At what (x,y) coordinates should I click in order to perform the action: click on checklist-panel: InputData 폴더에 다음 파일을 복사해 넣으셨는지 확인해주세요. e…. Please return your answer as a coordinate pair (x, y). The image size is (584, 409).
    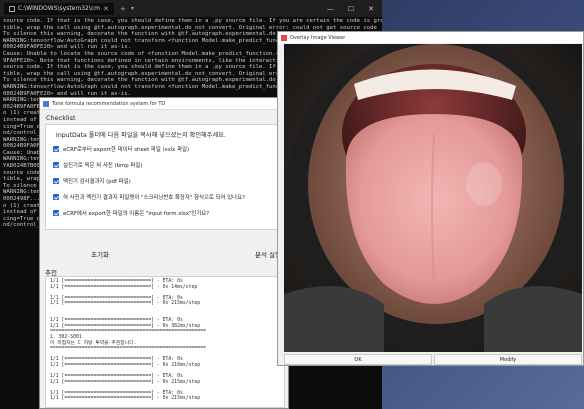
    Looking at the image, I should click on (164, 177).